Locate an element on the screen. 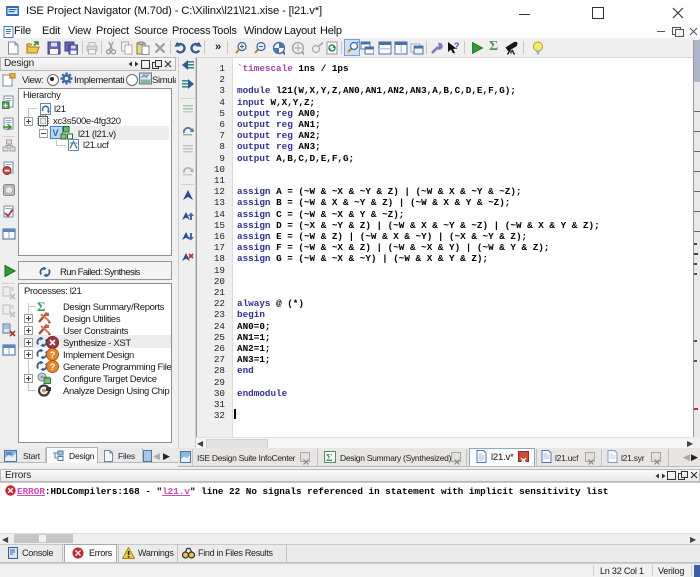 This screenshot has height=577, width=700. svg-text: Σ is located at coordinates (329, 458).